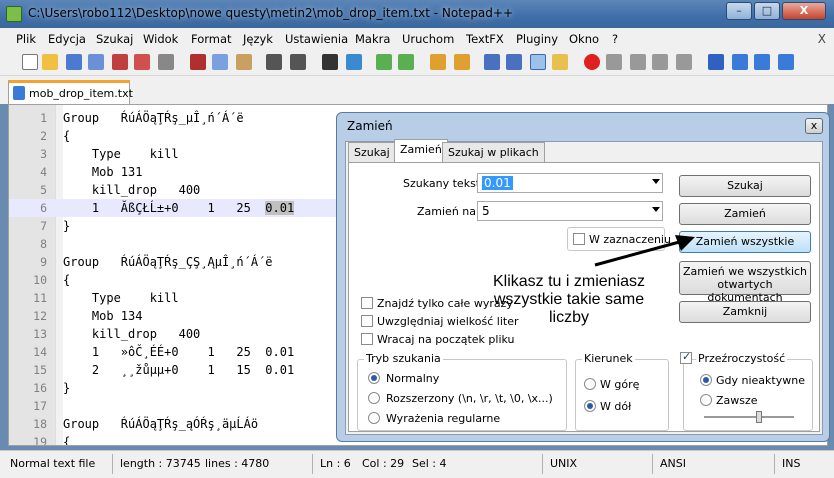 Image resolution: width=834 pixels, height=478 pixels. What do you see at coordinates (492, 62) in the screenshot?
I see `word-wrap-icon` at bounding box center [492, 62].